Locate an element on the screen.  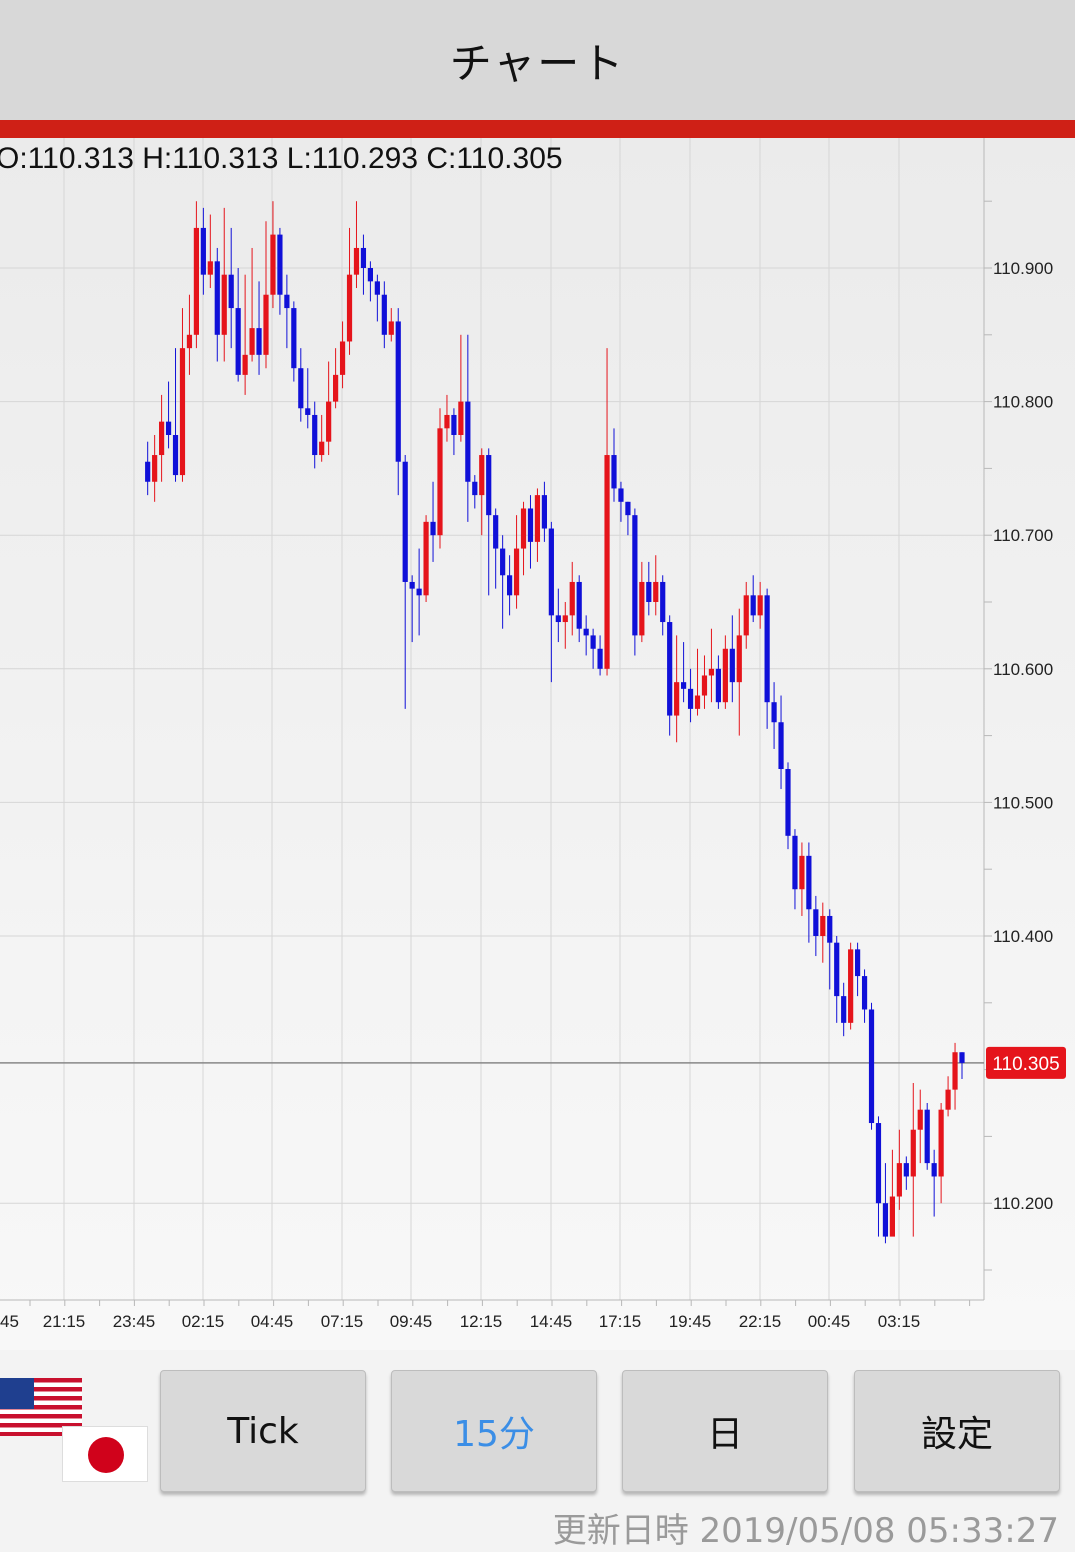
x-tick-label: 04:45 is located at coordinates (272, 1321).